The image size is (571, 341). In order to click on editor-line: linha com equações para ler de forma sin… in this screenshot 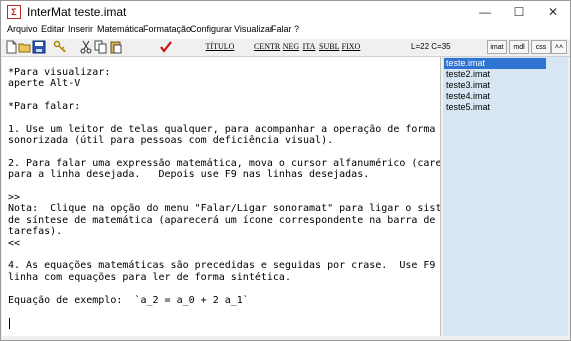, I will do `click(149, 277)`.